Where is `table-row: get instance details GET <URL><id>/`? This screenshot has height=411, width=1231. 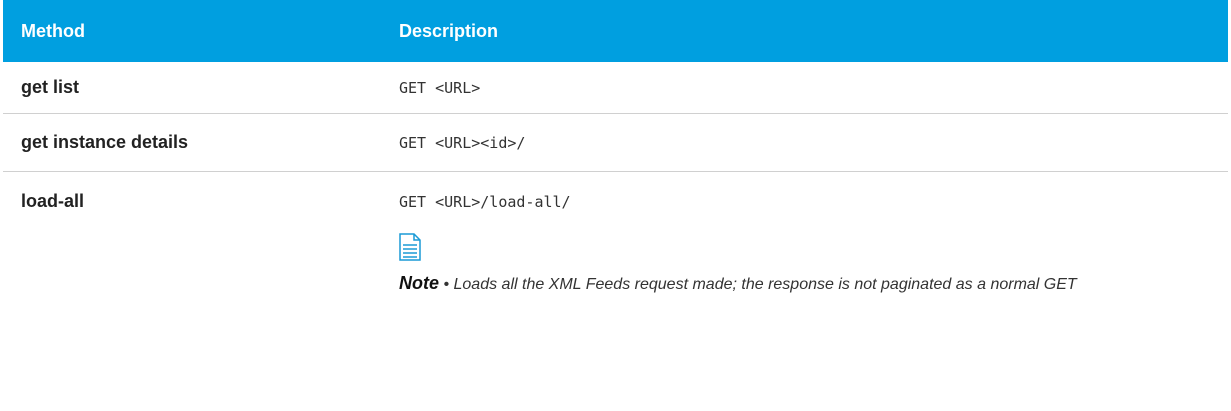
table-row: get instance details GET <URL><id>/ is located at coordinates (615, 143).